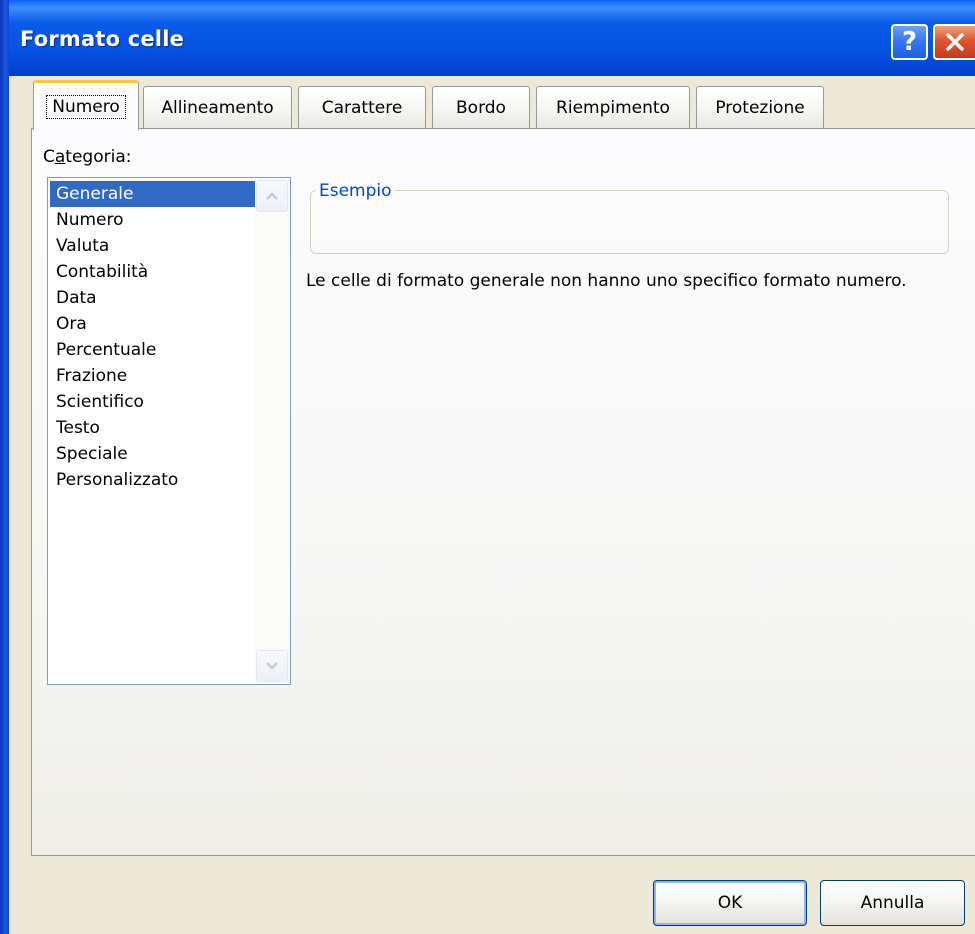  I want to click on category-item-ora: Ora, so click(152, 324).